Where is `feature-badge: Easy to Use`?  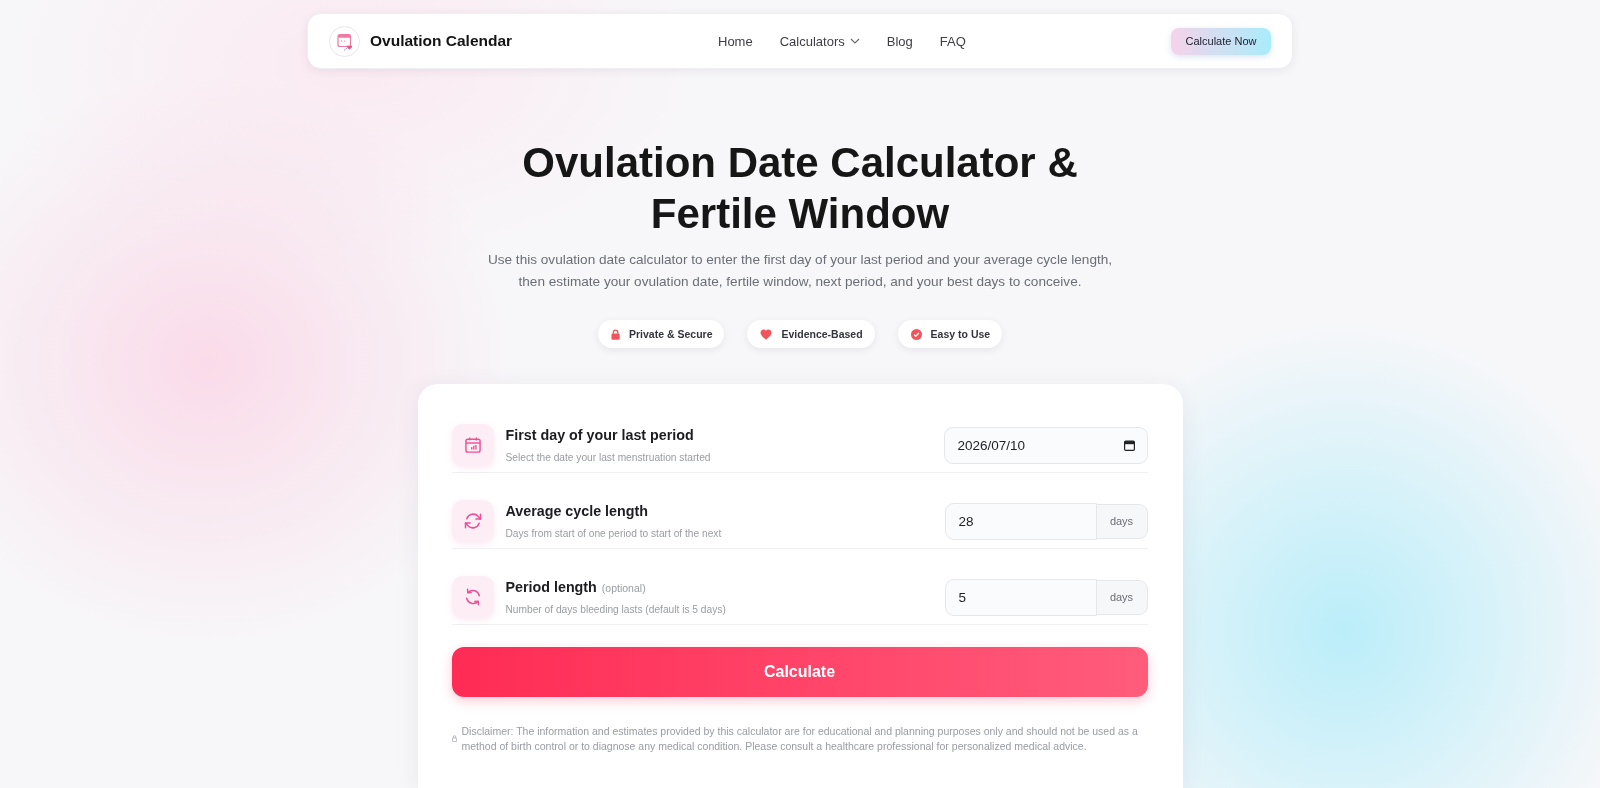 feature-badge: Easy to Use is located at coordinates (950, 334).